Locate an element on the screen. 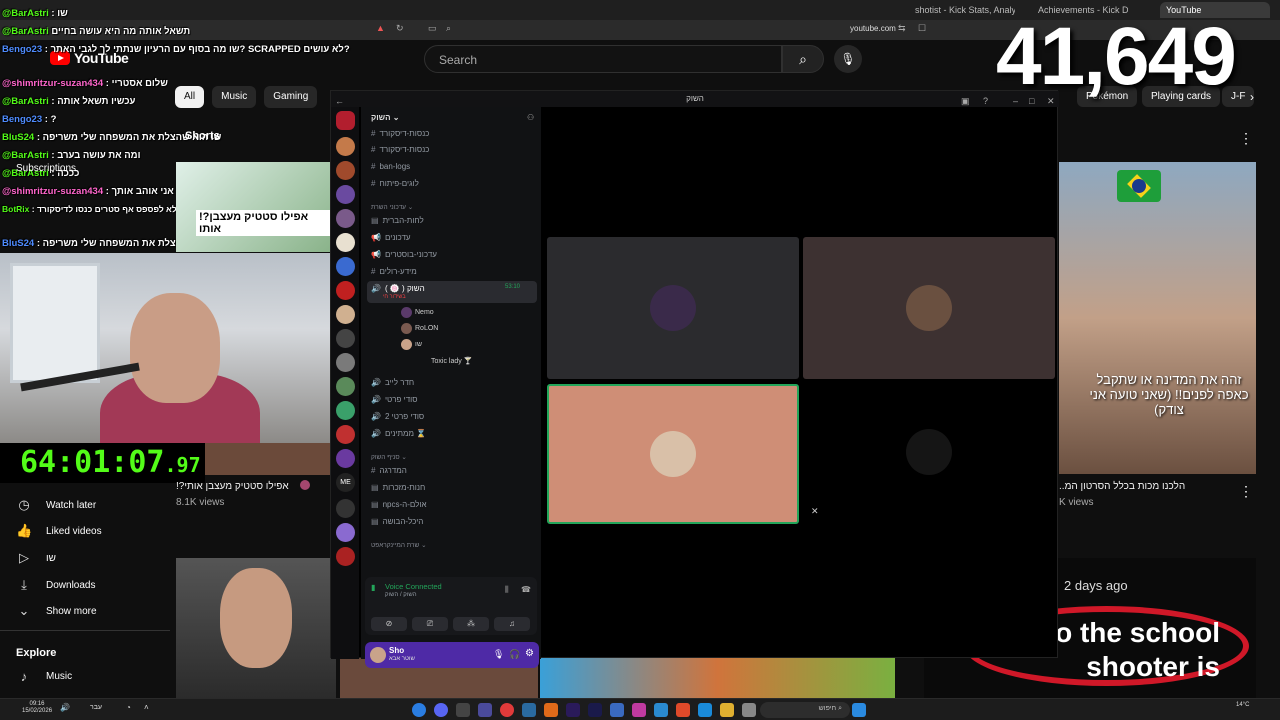  sidebar-item-show-more: ⌄ Show more is located at coordinates (85, 611).